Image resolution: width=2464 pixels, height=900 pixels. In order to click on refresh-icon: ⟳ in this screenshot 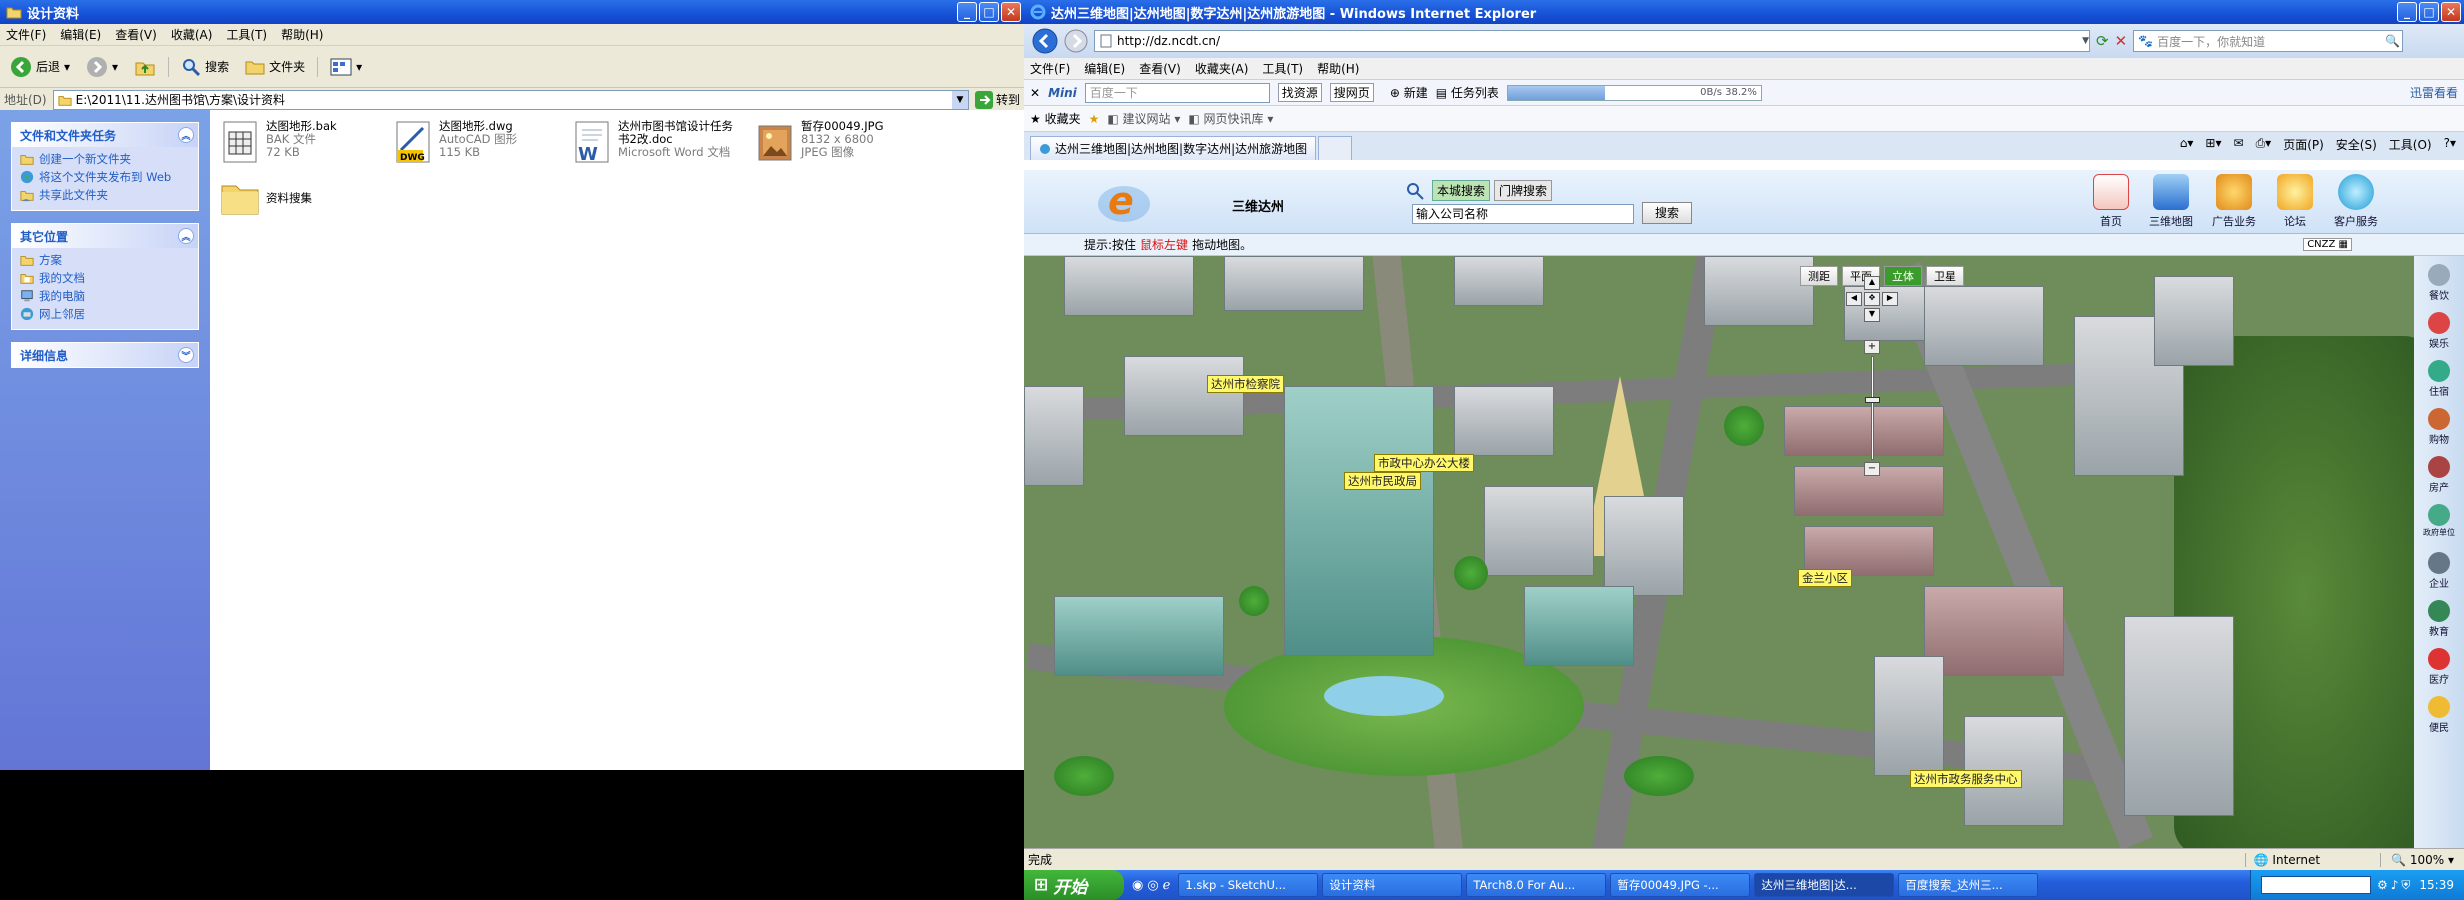, I will do `click(2102, 41)`.